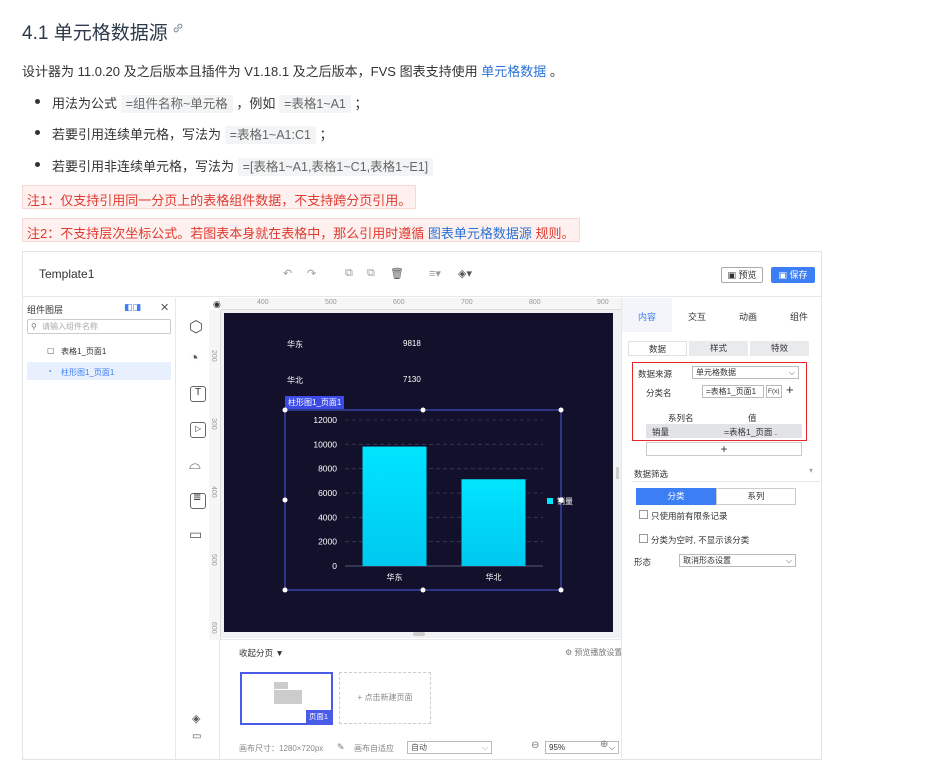 The image size is (946, 769). Describe the element at coordinates (643, 514) in the screenshot. I see `checkbox-limit` at that location.